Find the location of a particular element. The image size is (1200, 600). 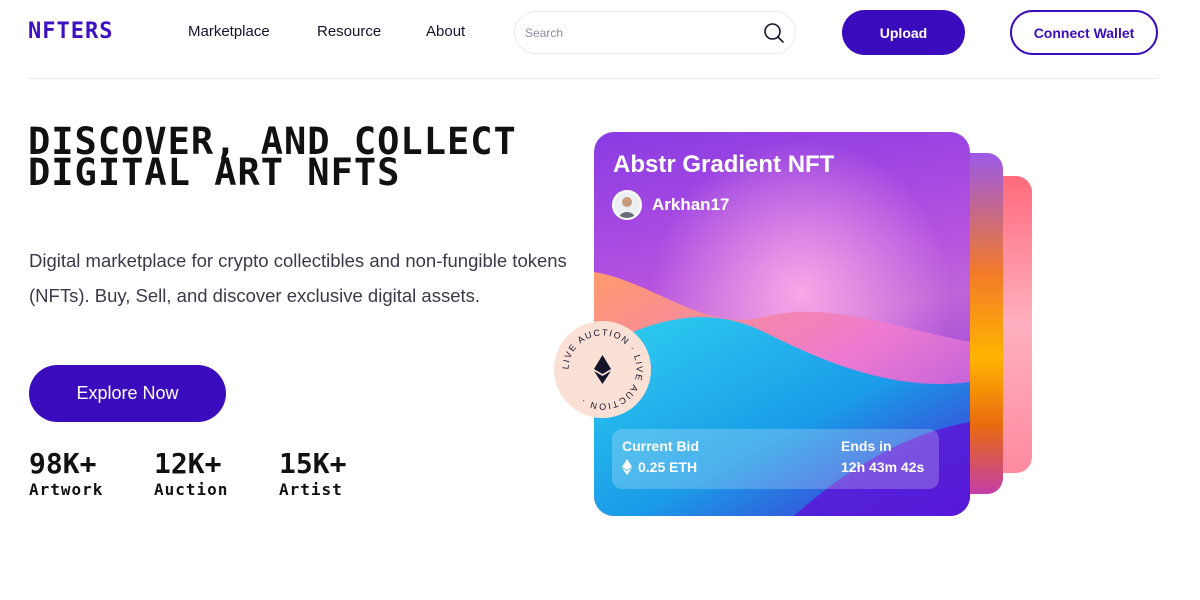

search-box is located at coordinates (655, 32).